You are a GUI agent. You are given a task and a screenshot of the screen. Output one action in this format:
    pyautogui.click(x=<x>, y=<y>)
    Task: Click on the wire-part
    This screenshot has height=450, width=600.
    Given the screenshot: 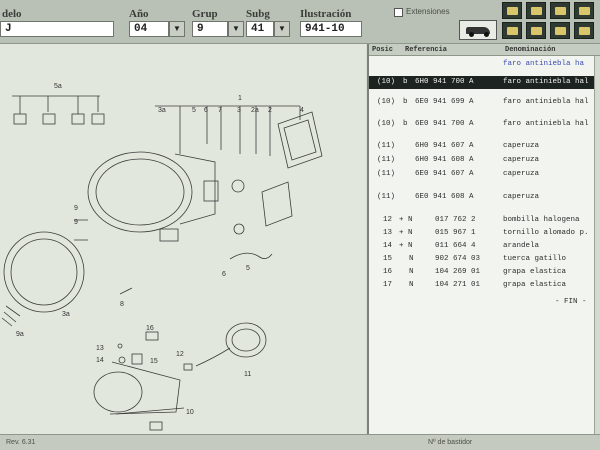 What is the action you would take?
    pyautogui.click(x=213, y=357)
    